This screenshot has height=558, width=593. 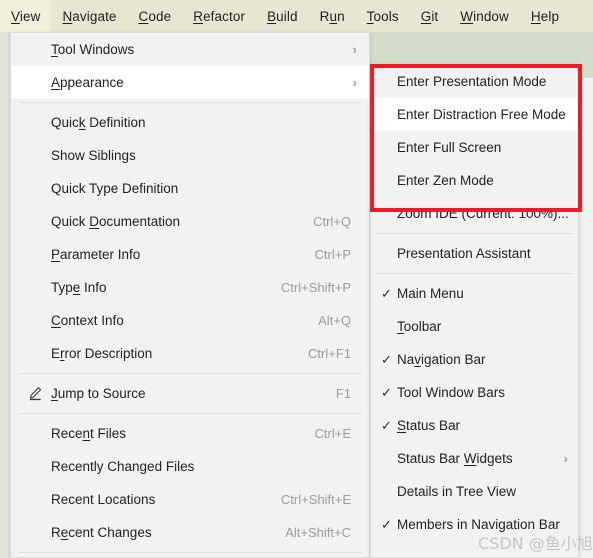 What do you see at coordinates (123, 466) in the screenshot?
I see `menu-item-label: Recently Changed Files` at bounding box center [123, 466].